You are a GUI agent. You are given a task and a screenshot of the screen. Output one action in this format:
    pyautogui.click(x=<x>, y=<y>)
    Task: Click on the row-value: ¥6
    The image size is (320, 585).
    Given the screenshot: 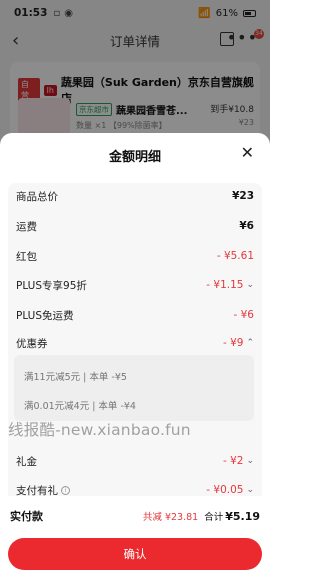 What is the action you would take?
    pyautogui.click(x=246, y=226)
    